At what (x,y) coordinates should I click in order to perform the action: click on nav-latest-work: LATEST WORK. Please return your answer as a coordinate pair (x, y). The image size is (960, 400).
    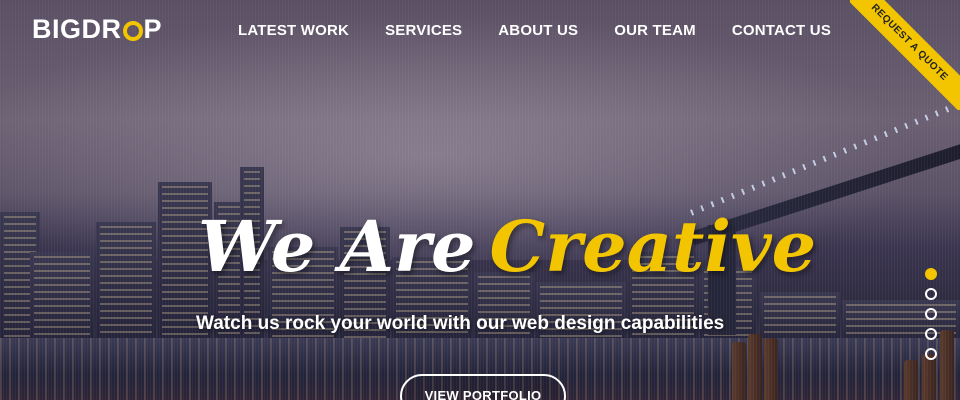
    Looking at the image, I should click on (293, 30).